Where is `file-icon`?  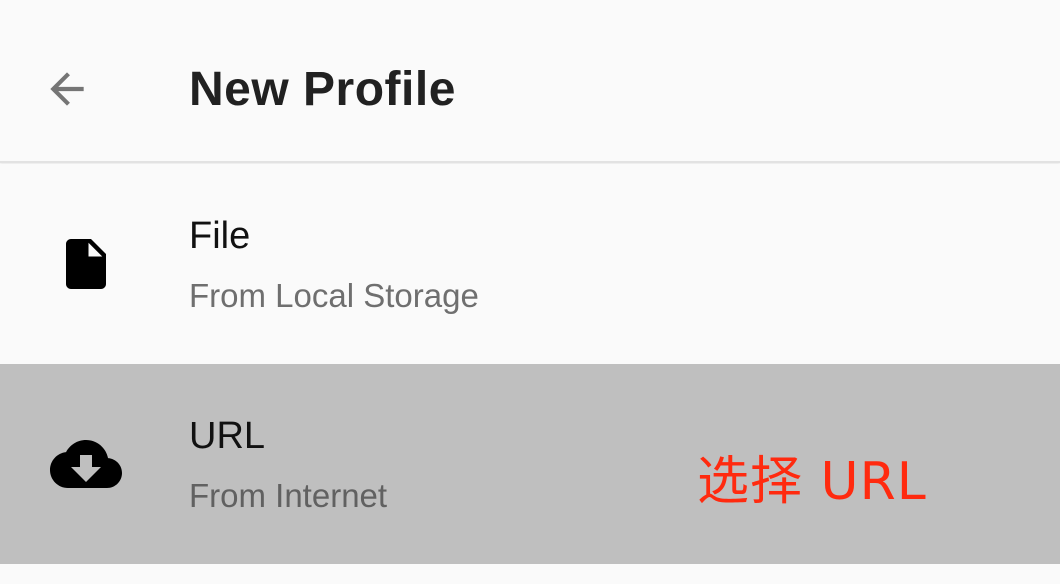
file-icon is located at coordinates (86, 264).